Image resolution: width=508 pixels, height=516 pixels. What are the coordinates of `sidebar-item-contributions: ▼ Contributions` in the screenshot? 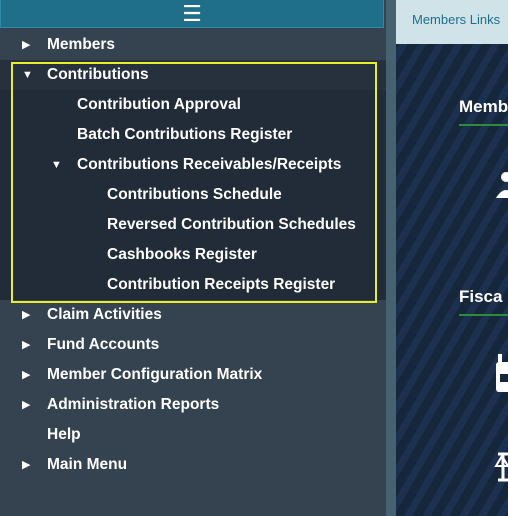 It's located at (193, 75).